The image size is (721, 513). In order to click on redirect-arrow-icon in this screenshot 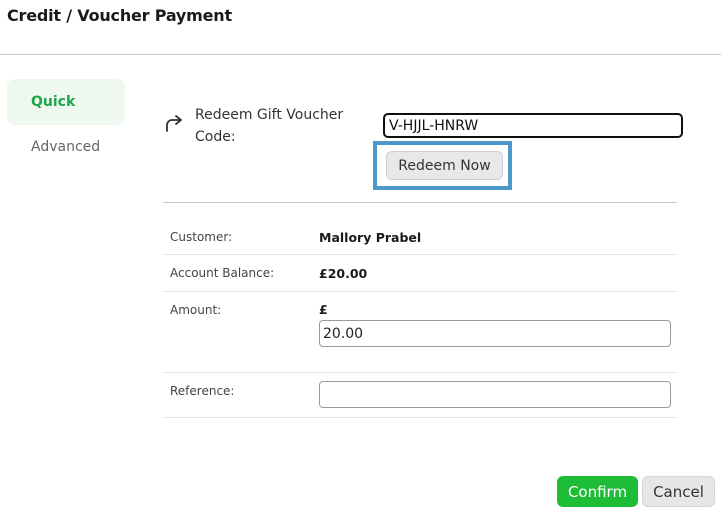, I will do `click(174, 123)`.